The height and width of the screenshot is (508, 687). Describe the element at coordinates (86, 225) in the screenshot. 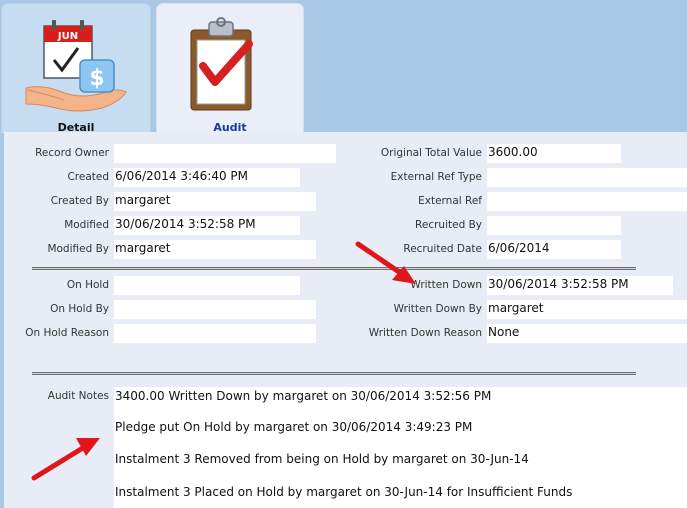

I see `modified-label: Modified` at that location.